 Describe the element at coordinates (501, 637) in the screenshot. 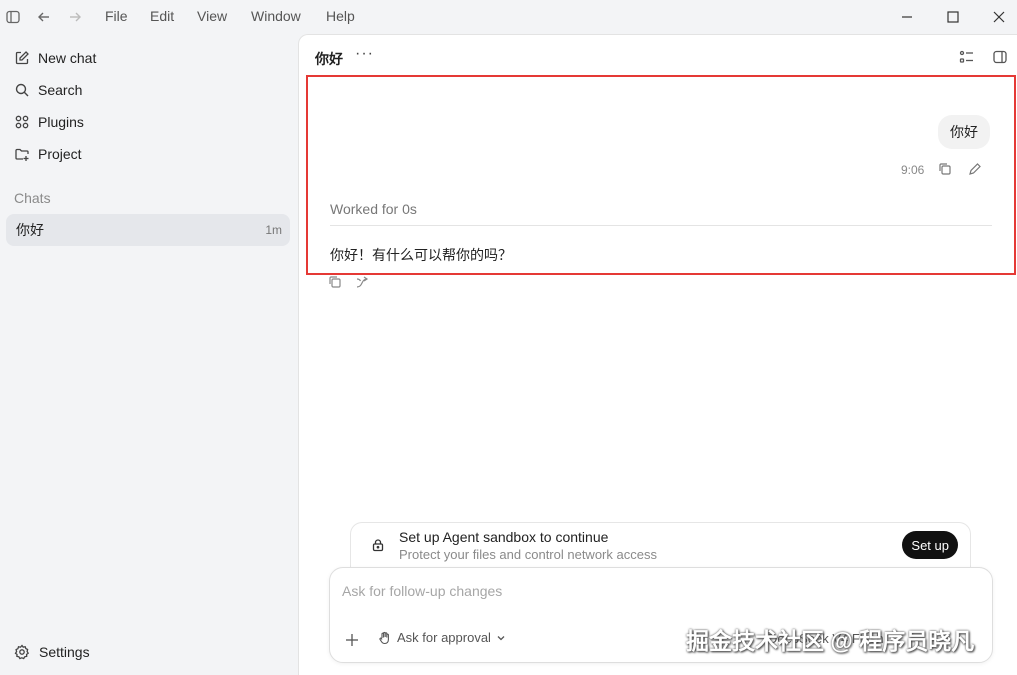

I see `chevron-down-icon` at that location.